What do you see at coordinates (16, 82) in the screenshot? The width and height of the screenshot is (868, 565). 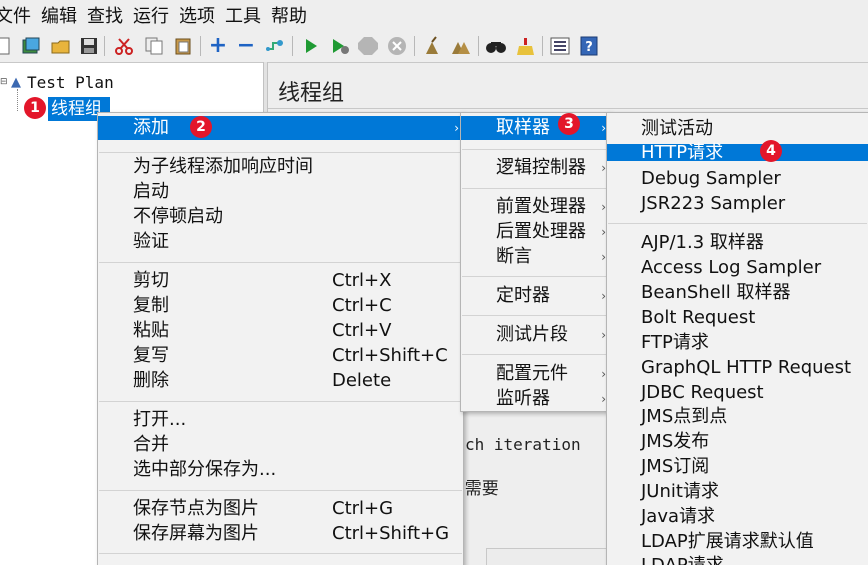 I see `test-plan-icon: ▲` at bounding box center [16, 82].